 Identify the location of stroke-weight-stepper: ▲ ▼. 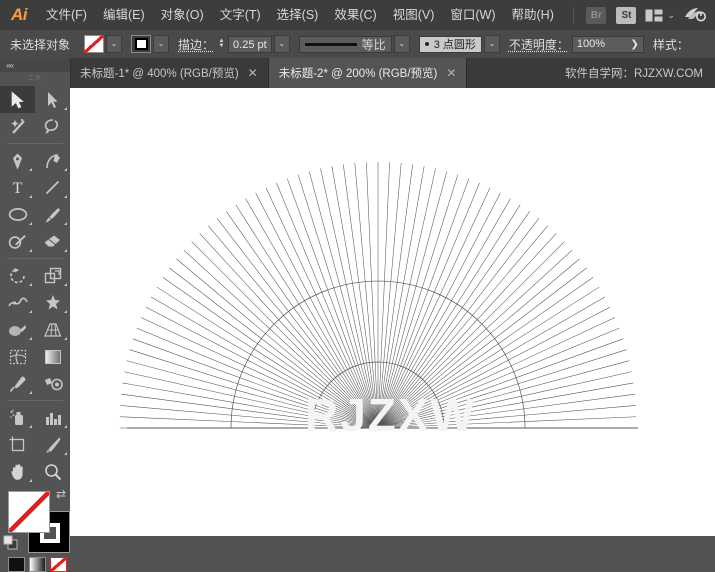
(221, 43).